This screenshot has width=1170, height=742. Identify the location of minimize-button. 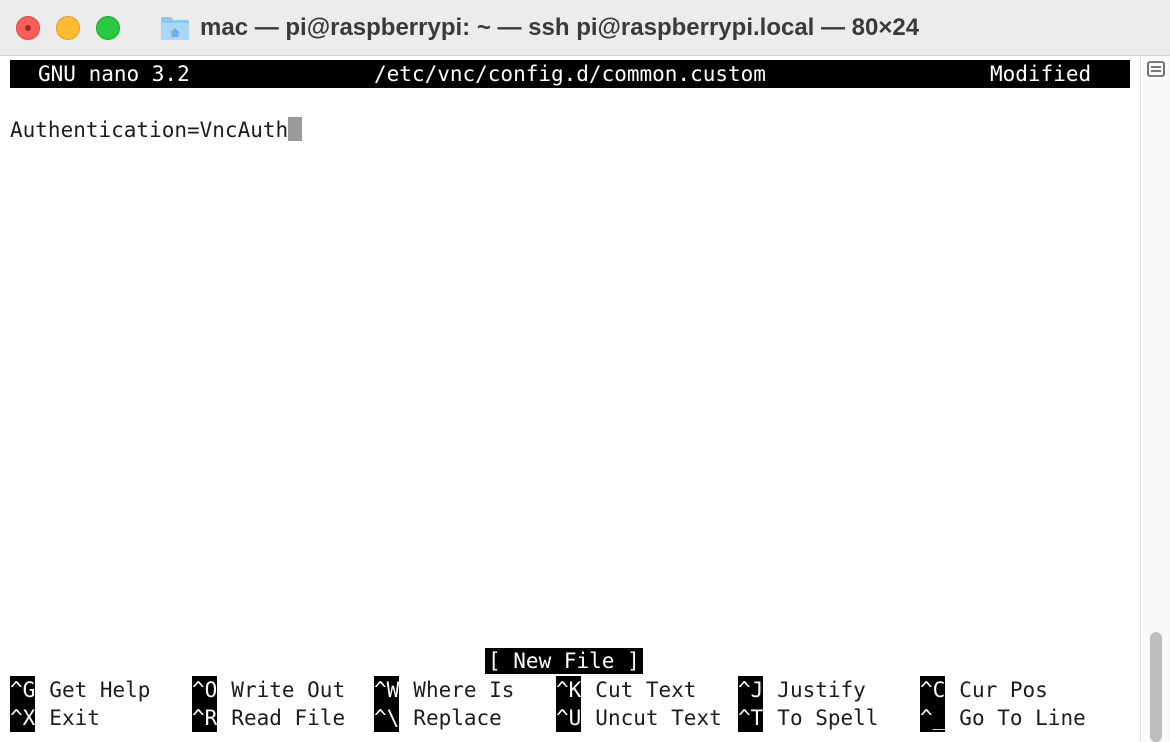
(68, 28).